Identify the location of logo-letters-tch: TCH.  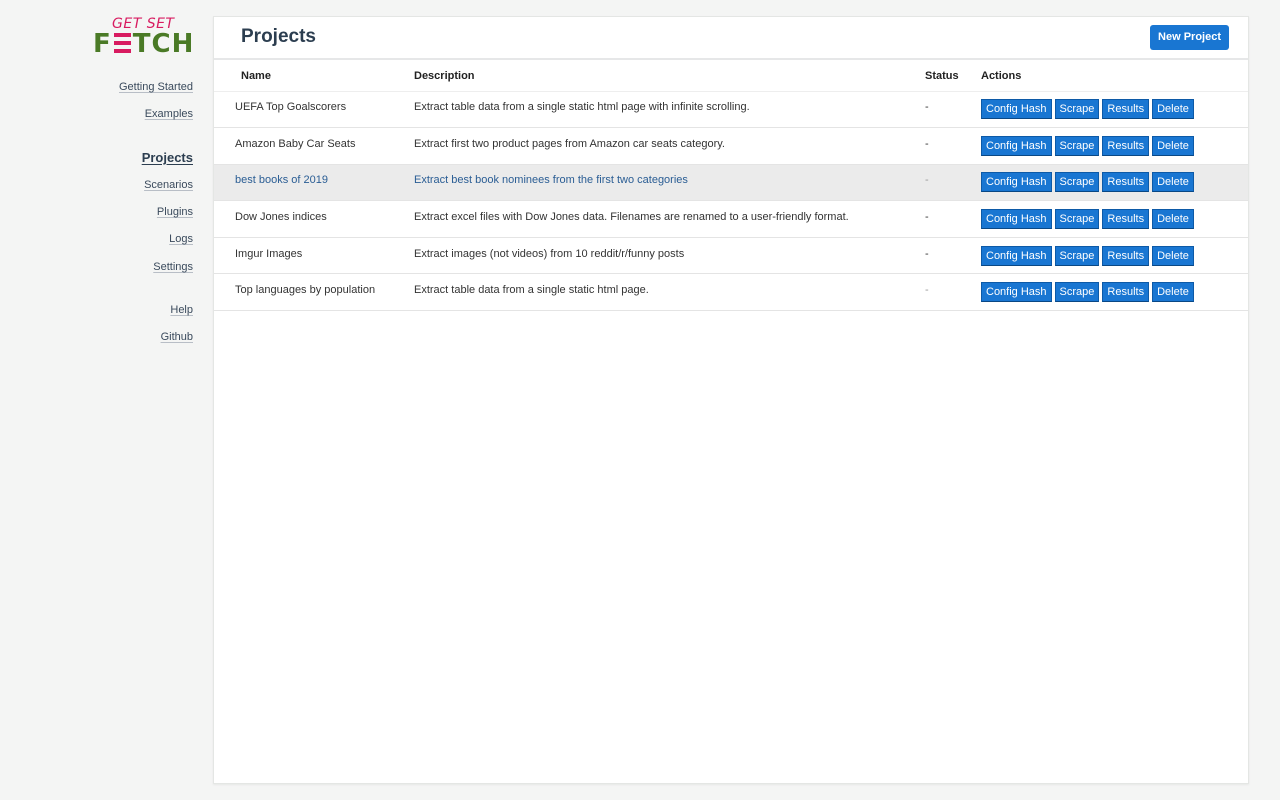
(163, 44).